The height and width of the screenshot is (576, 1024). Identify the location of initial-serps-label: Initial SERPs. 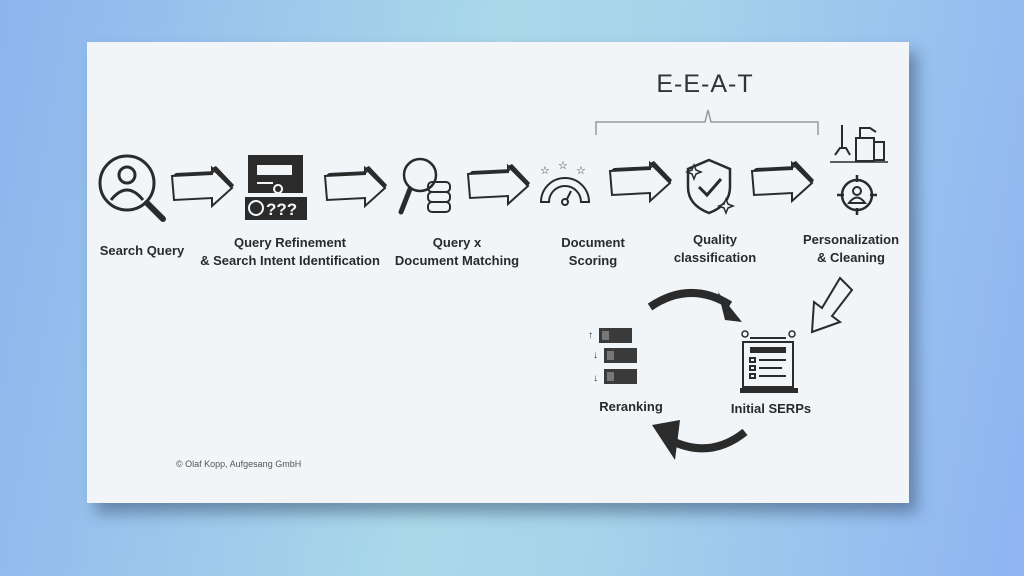
(771, 408).